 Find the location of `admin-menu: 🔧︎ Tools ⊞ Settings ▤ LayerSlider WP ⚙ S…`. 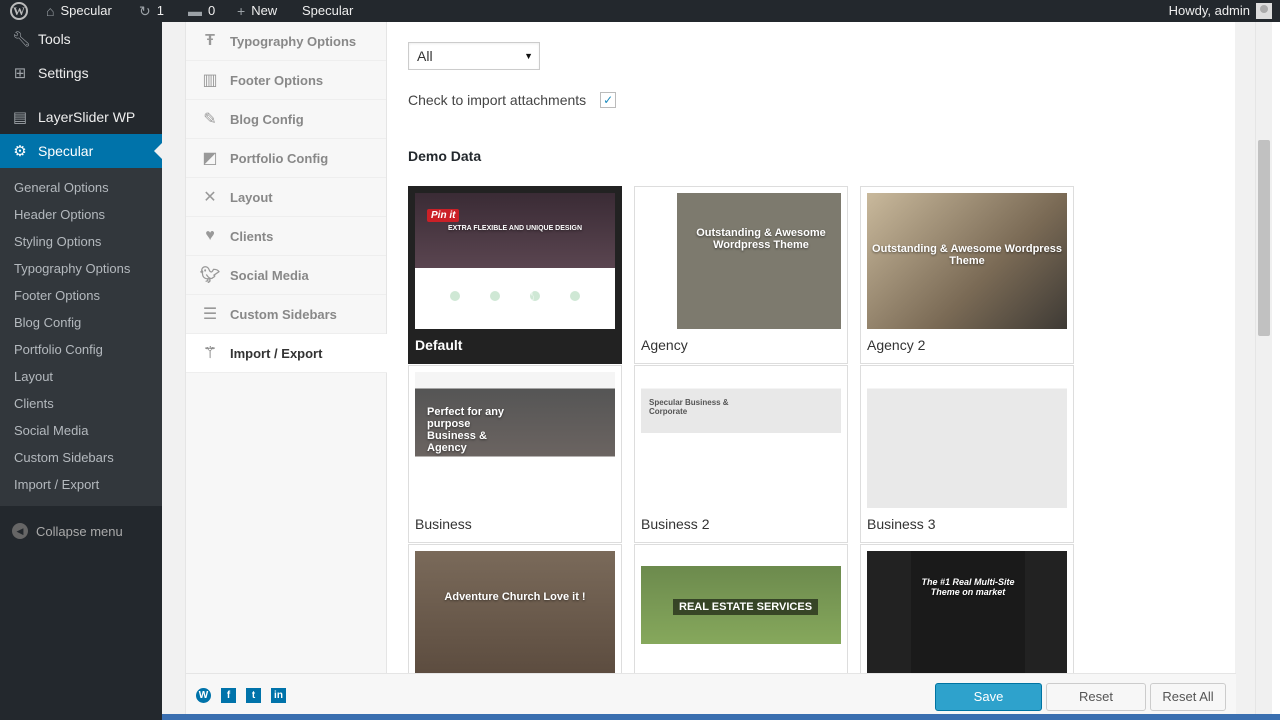

admin-menu: 🔧︎ Tools ⊞ Settings ▤ LayerSlider WP ⚙ S… is located at coordinates (81, 371).